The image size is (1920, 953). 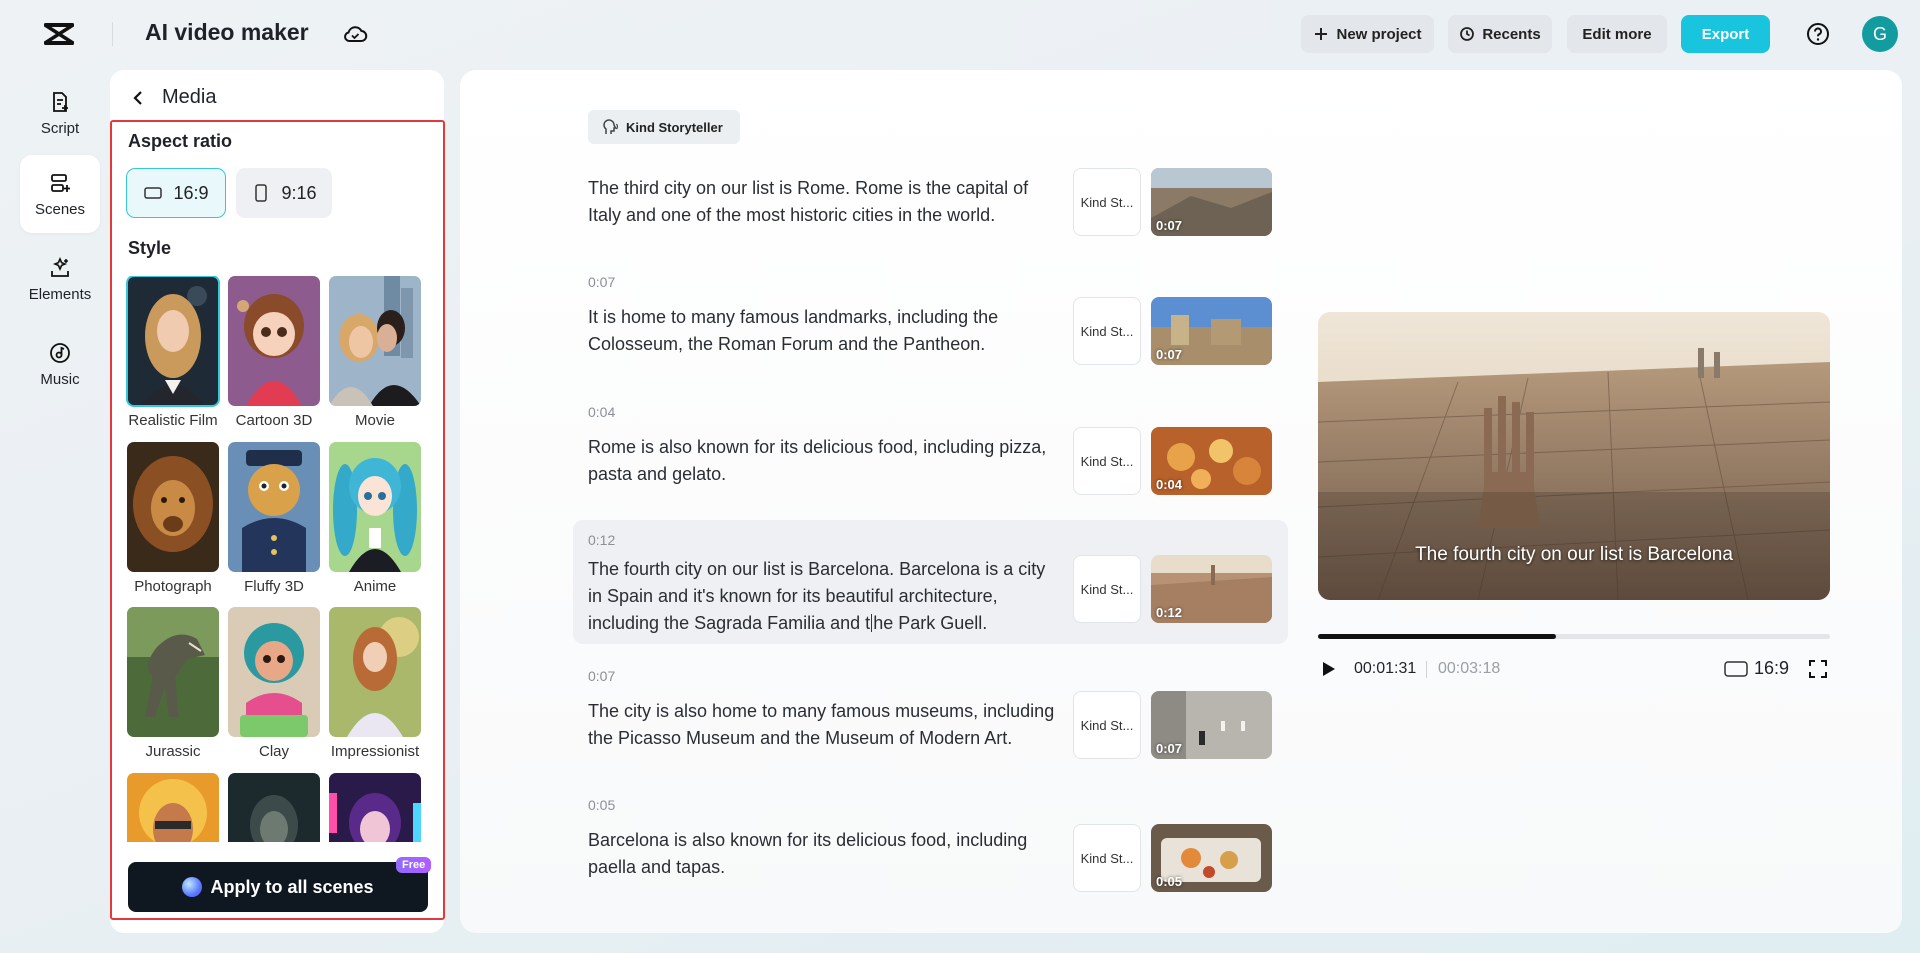 I want to click on rail-item-script: Script, so click(x=60, y=113).